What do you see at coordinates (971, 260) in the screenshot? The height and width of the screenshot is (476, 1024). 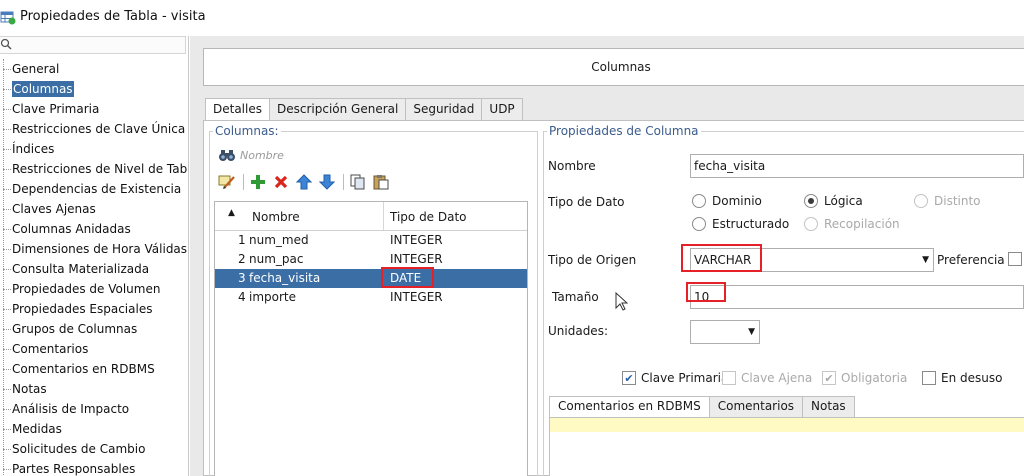 I see `preference-label: Preferencia` at bounding box center [971, 260].